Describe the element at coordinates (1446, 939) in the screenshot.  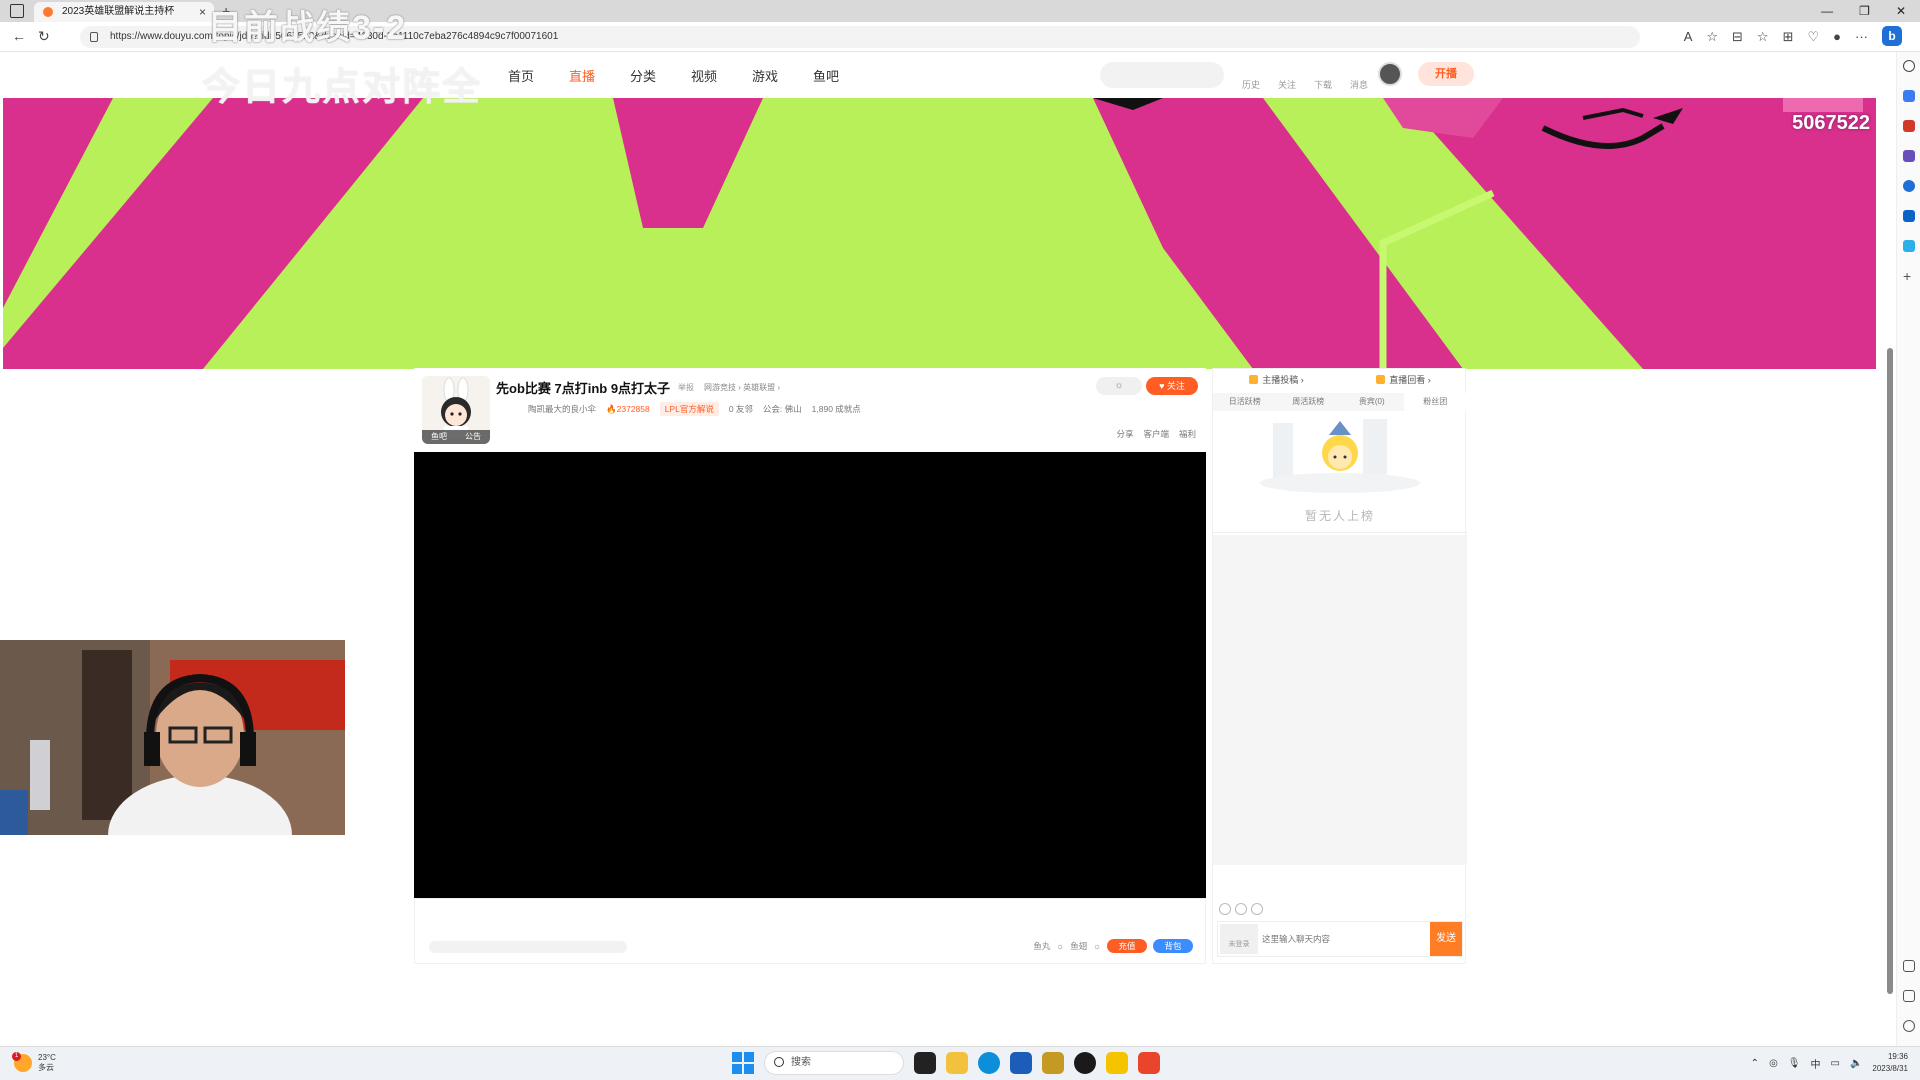
I see `send-button: 发送` at that location.